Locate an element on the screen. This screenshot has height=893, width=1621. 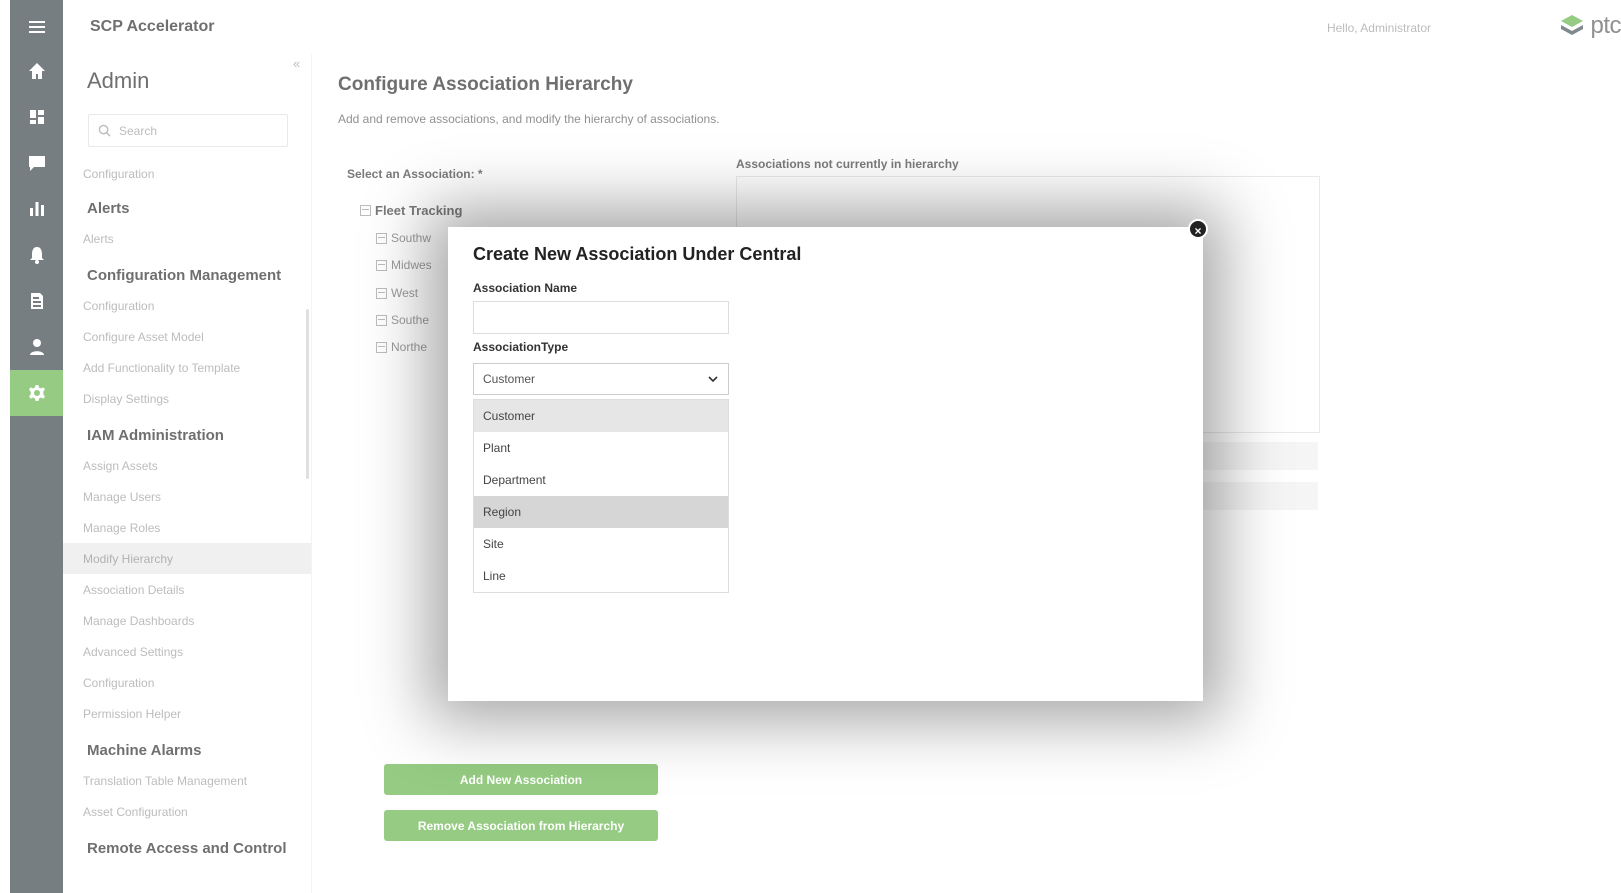
option-site: Site is located at coordinates (601, 544).